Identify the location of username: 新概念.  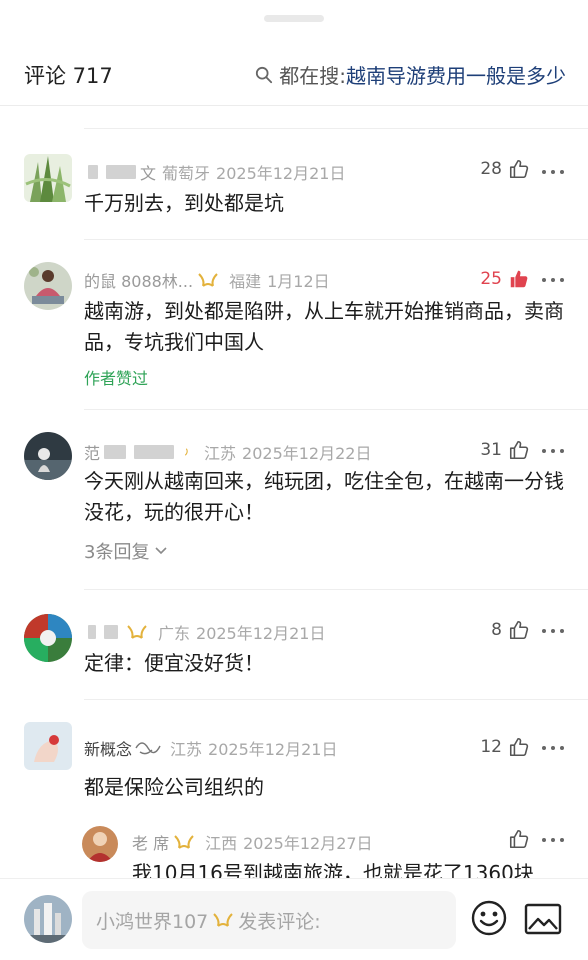
(108, 748).